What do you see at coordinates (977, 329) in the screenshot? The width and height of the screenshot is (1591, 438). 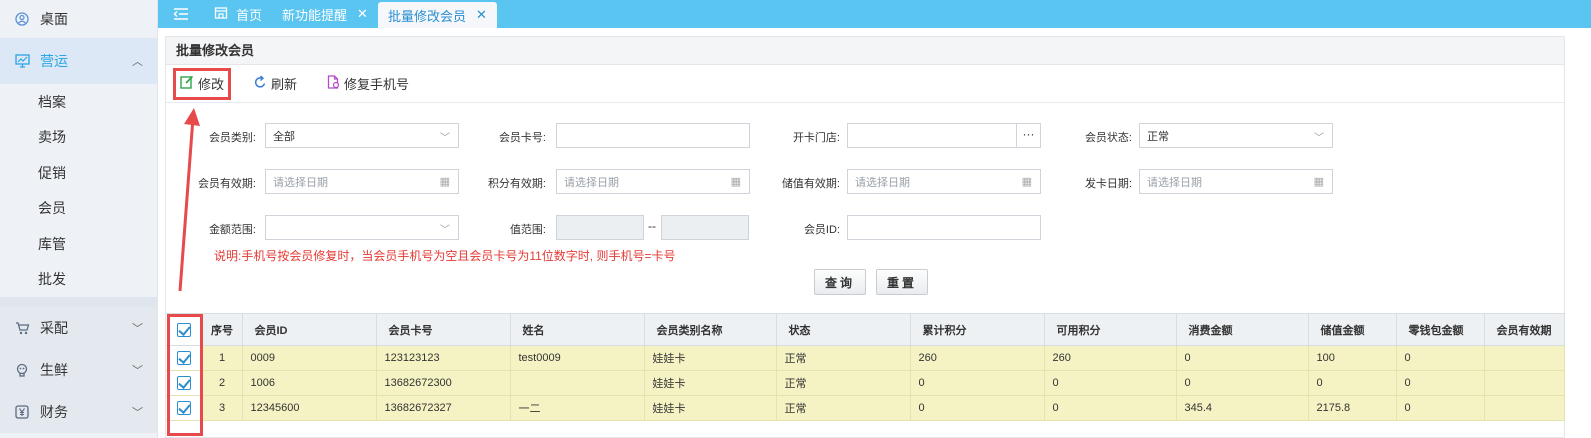 I see `column-header: 累计积分` at bounding box center [977, 329].